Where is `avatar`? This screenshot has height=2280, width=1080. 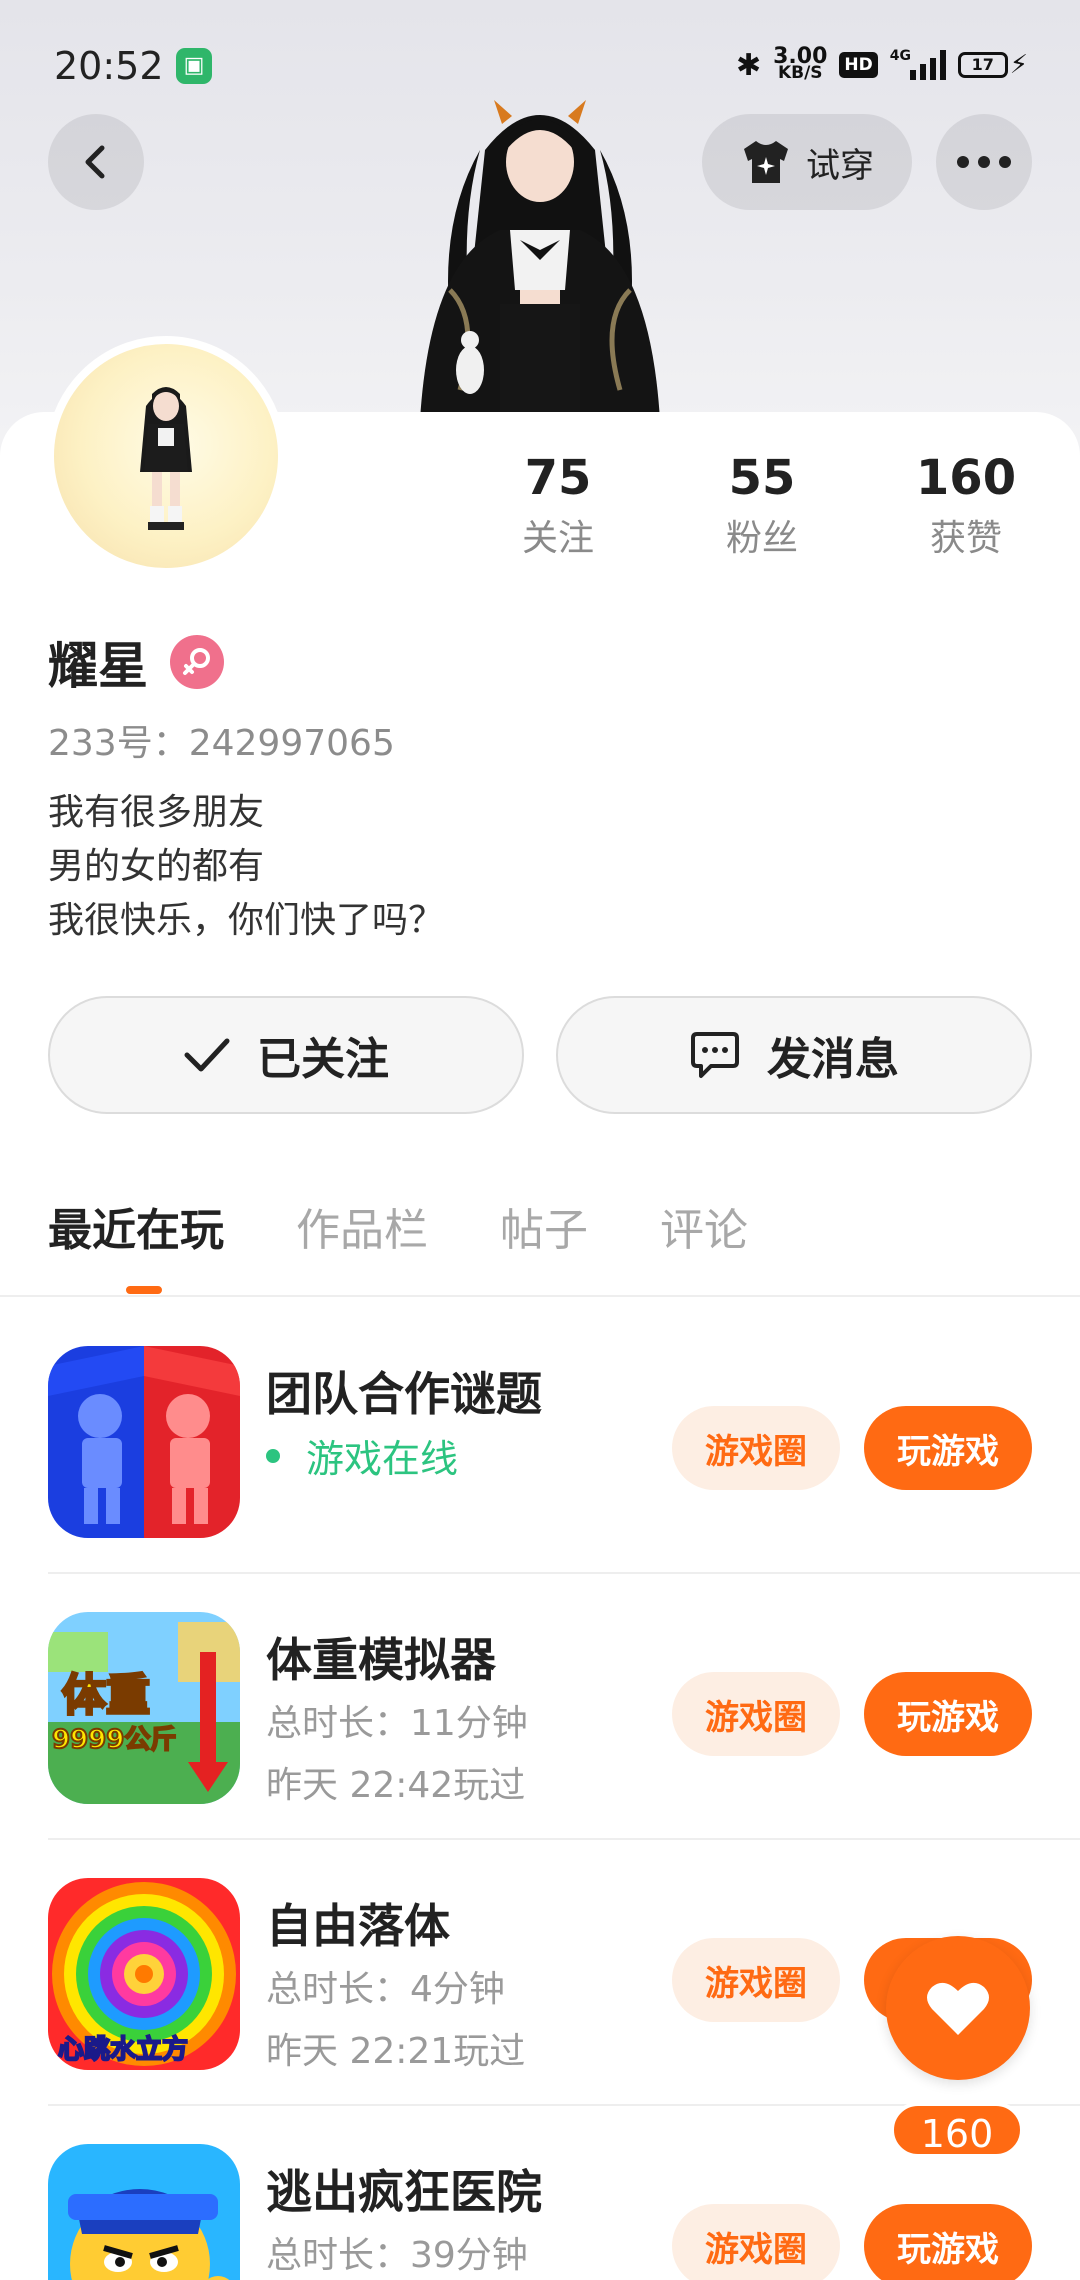
avatar is located at coordinates (166, 456).